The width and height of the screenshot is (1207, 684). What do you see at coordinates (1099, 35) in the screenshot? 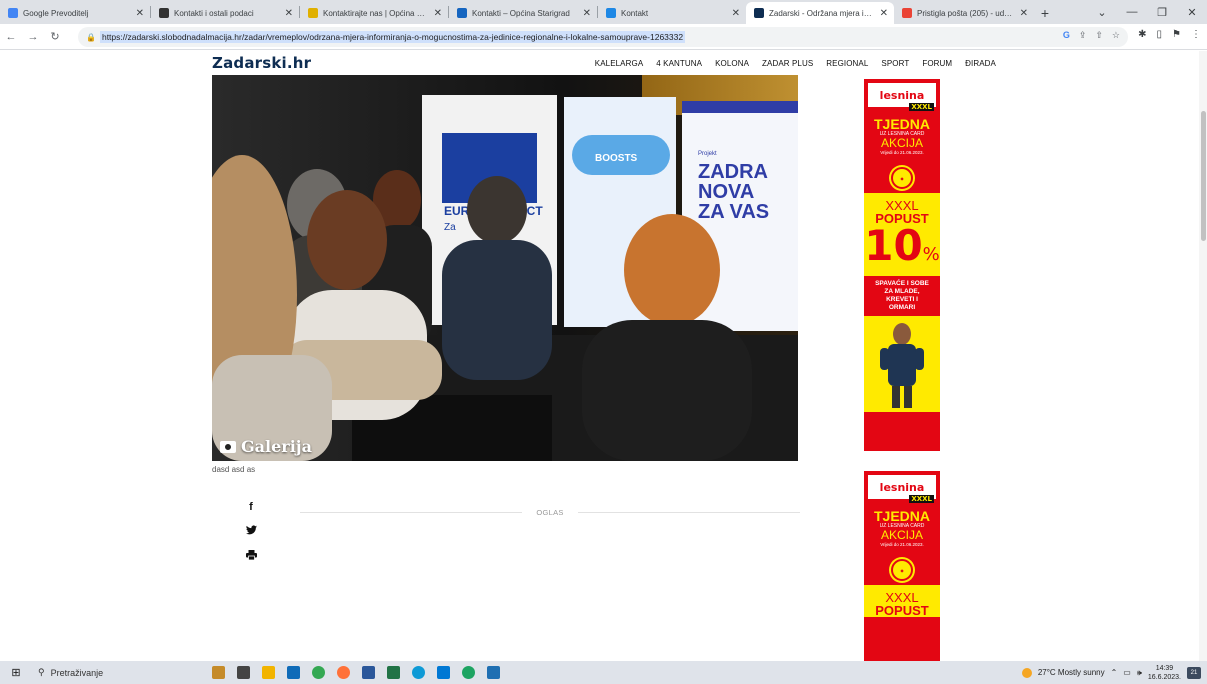
I see `share-page-icon: ⇧` at bounding box center [1099, 35].